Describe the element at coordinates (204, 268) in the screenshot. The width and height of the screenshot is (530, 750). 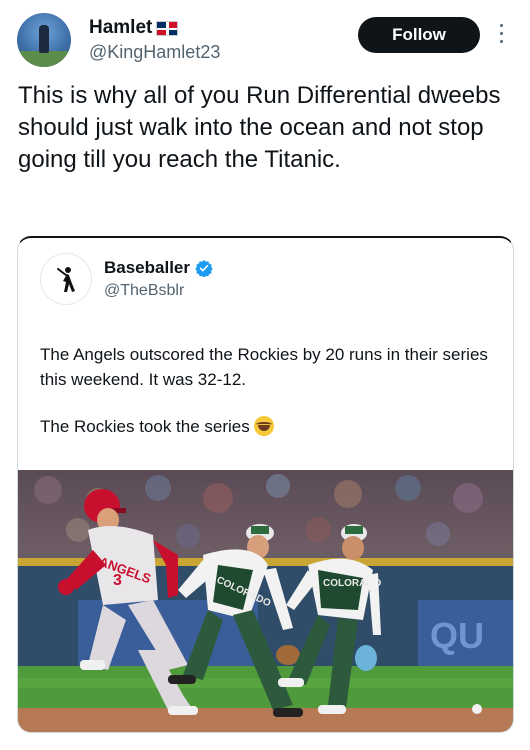
I see `verified-badge-icon` at that location.